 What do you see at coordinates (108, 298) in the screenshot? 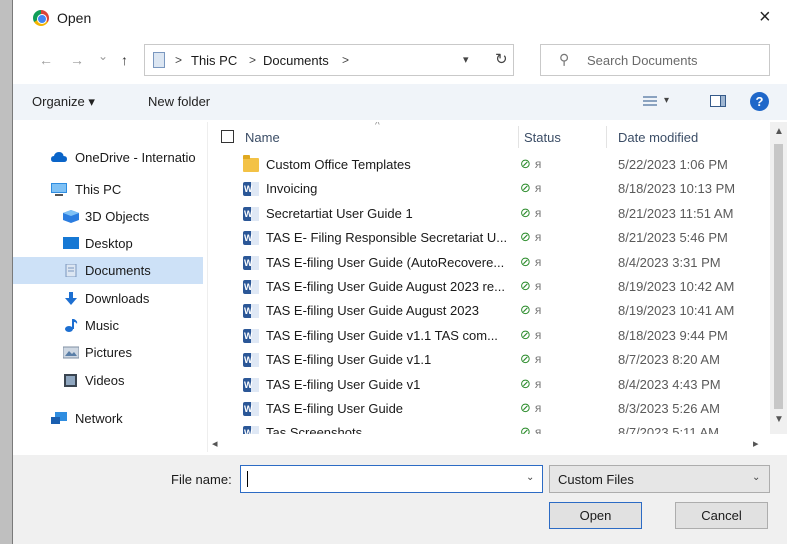
I see `sidebar-item-downloads: Downloads` at bounding box center [108, 298].